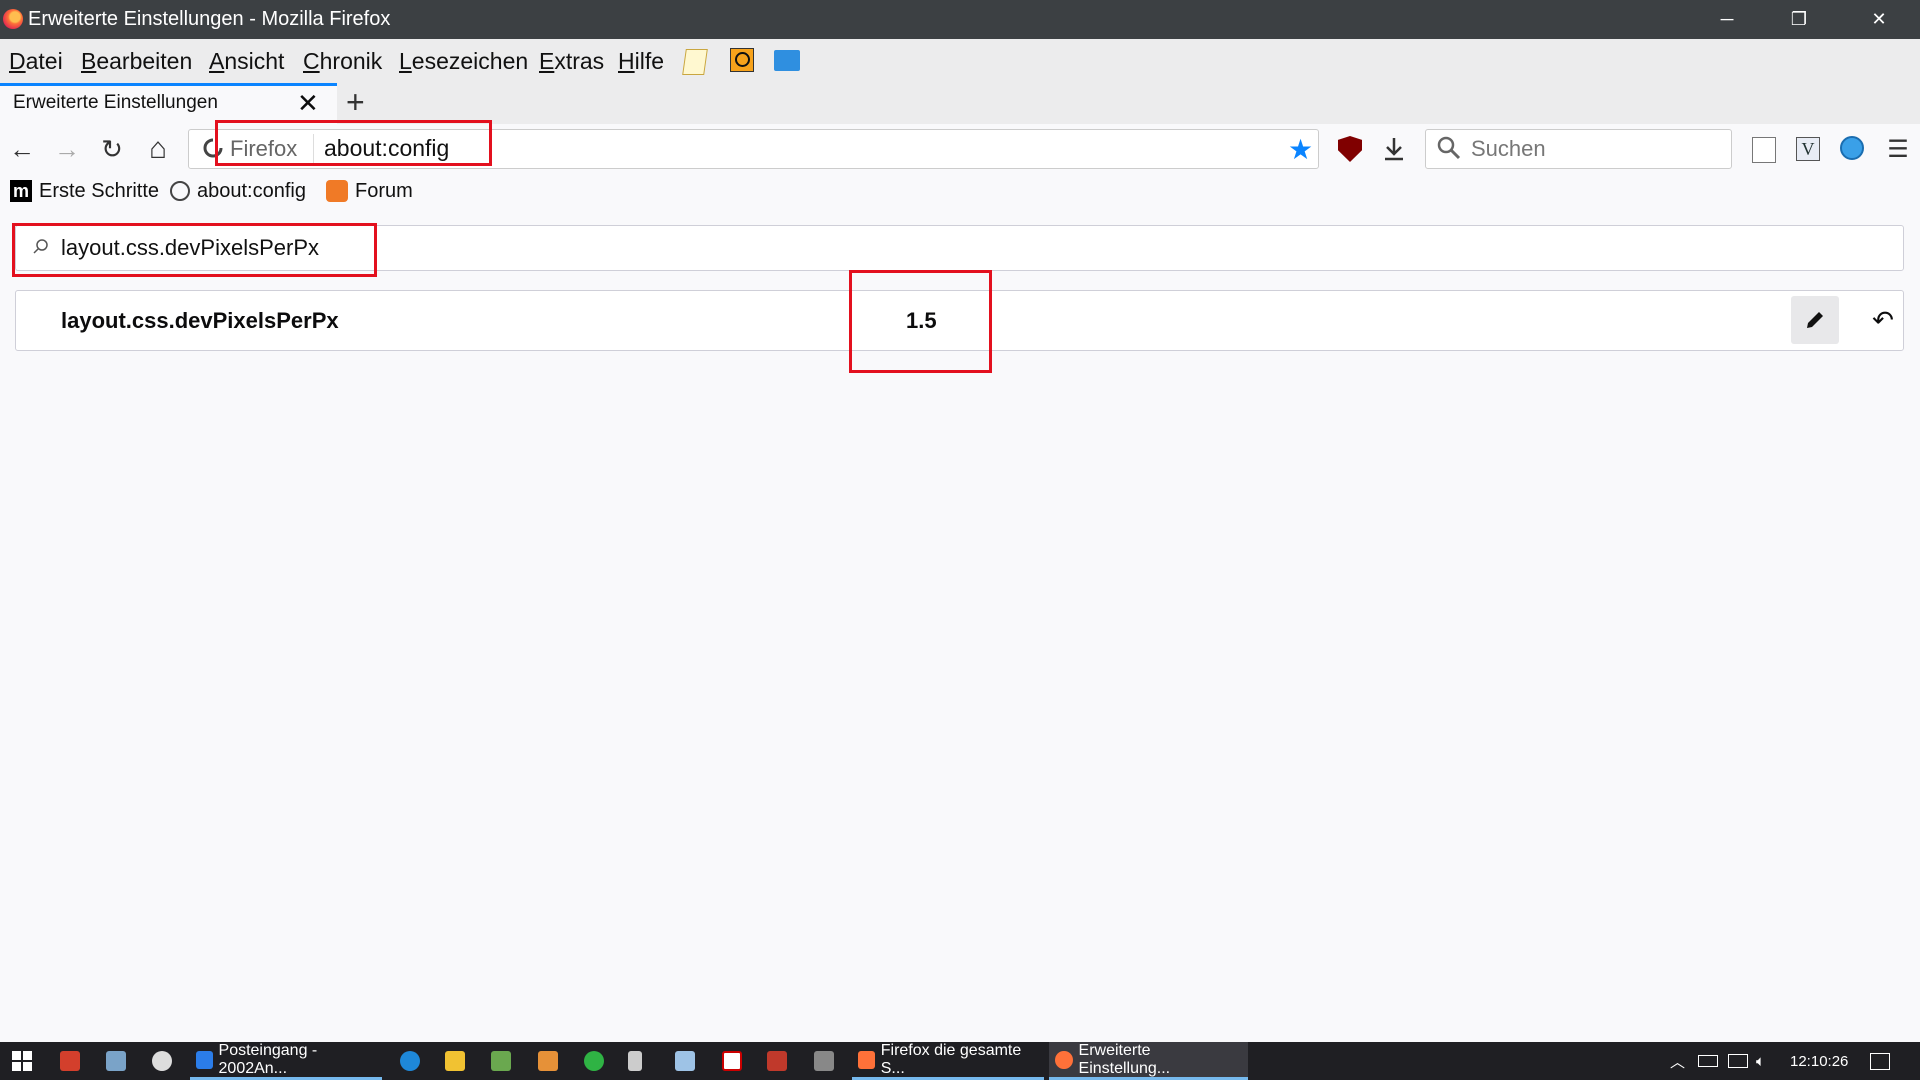  Describe the element at coordinates (180, 191) in the screenshot. I see `globe-icon` at that location.